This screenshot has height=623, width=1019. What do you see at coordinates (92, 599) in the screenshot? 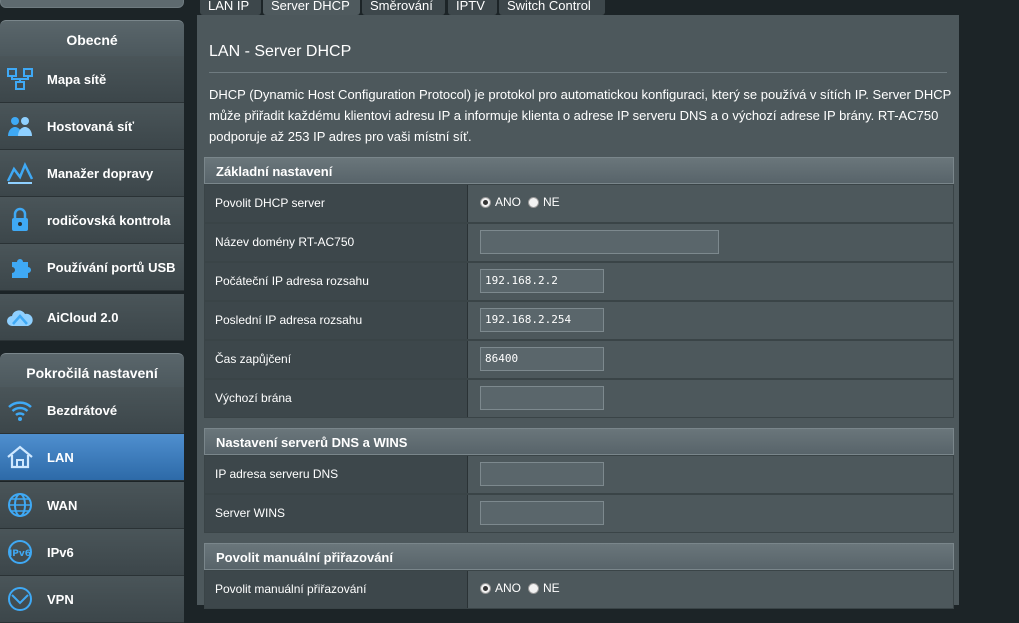
I see `sidebar-item-vpn: VPN` at bounding box center [92, 599].